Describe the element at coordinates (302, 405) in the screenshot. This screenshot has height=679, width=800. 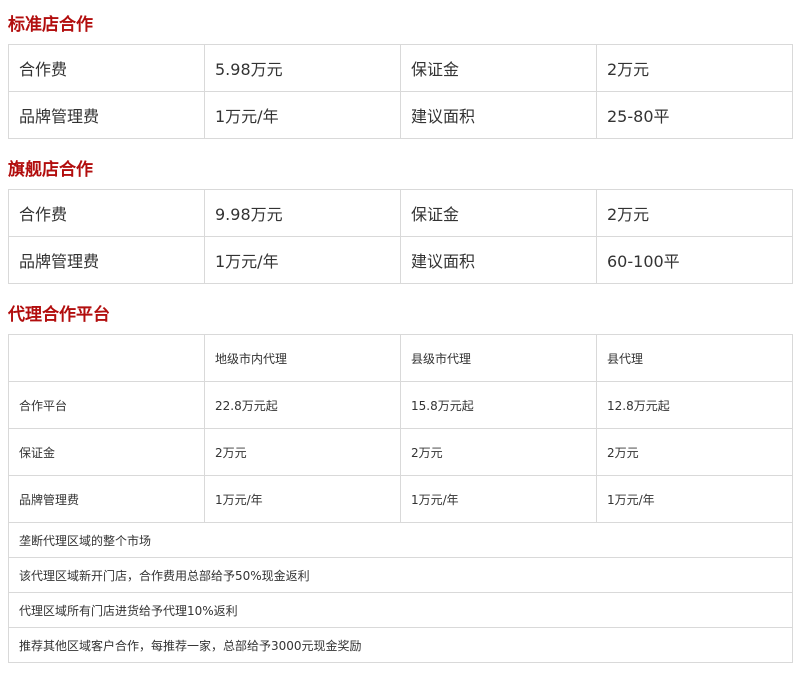
I see `table-cell: 22.8万元起` at that location.